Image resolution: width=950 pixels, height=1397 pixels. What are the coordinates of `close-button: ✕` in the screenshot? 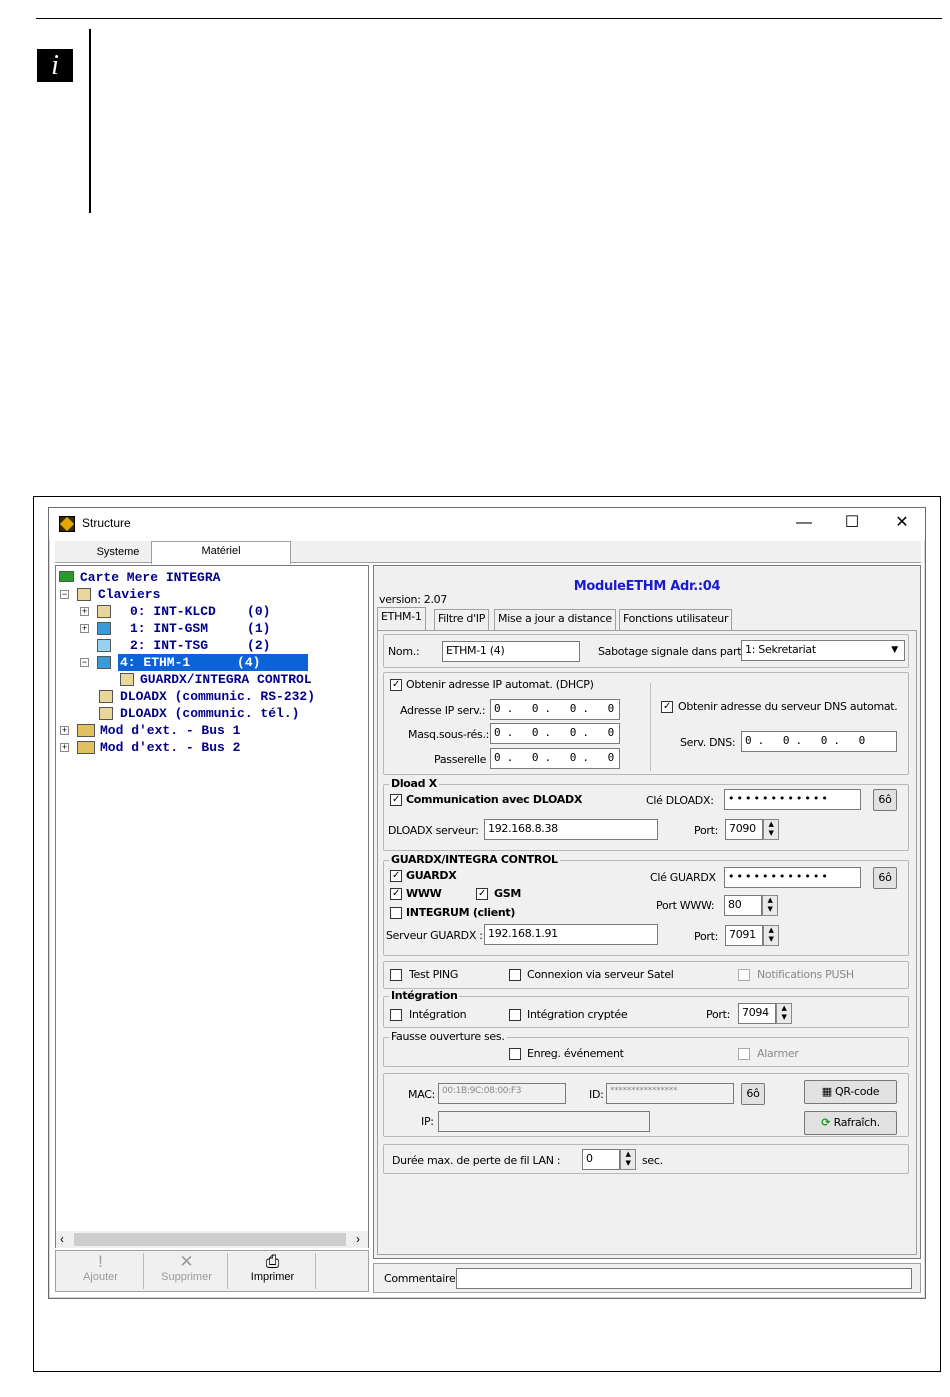 It's located at (902, 524).